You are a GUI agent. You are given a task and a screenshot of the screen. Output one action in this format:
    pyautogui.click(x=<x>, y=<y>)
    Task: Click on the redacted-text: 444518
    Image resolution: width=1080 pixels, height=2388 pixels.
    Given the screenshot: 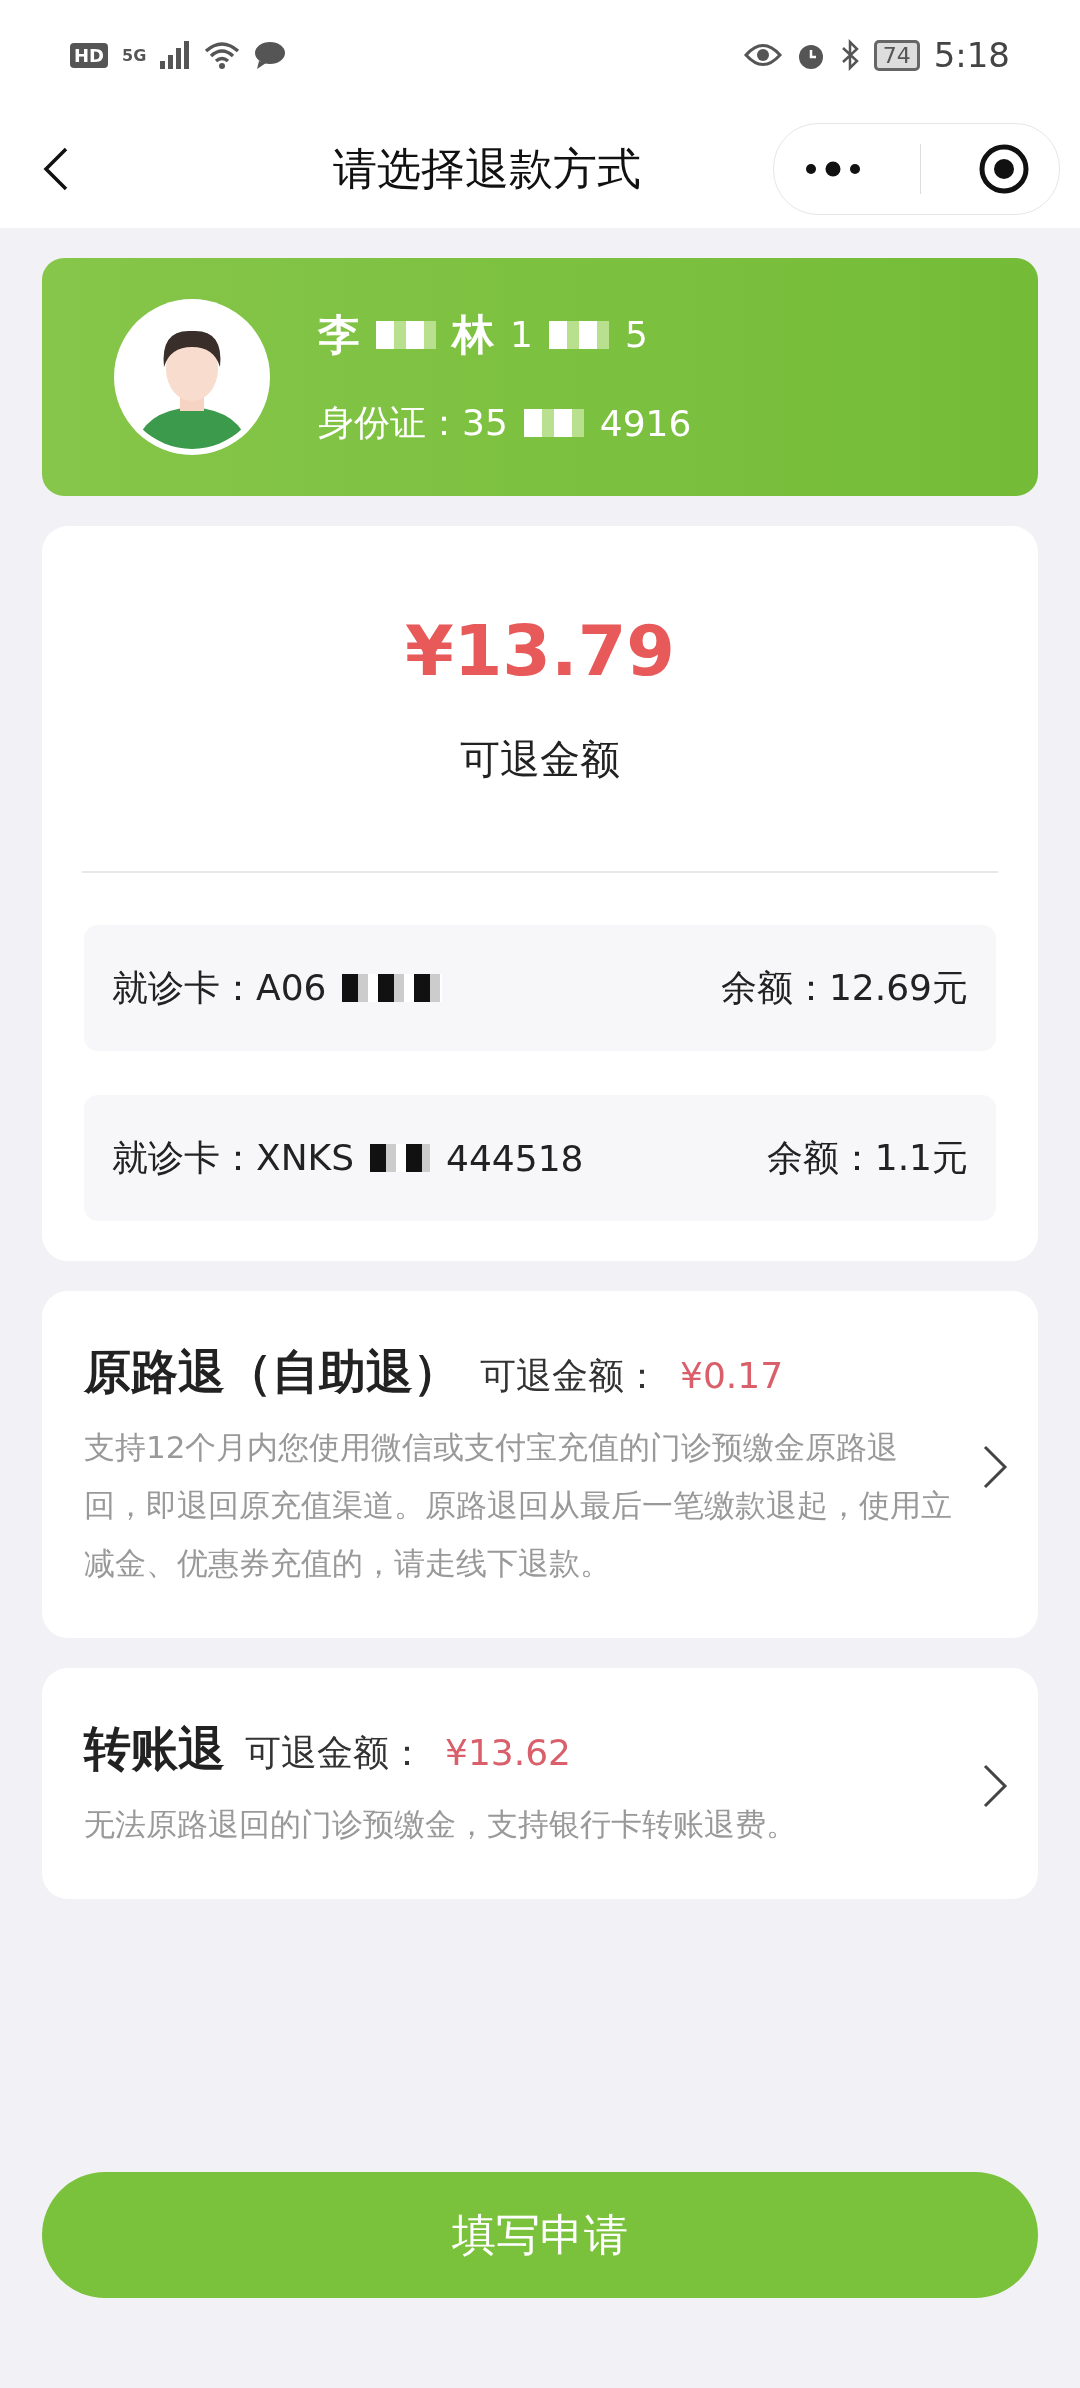 What is the action you would take?
    pyautogui.click(x=515, y=1158)
    